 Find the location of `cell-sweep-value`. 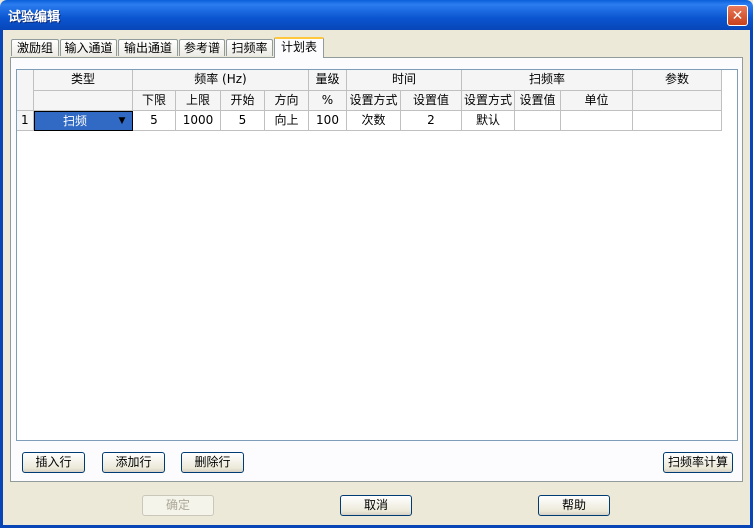

cell-sweep-value is located at coordinates (538, 121).